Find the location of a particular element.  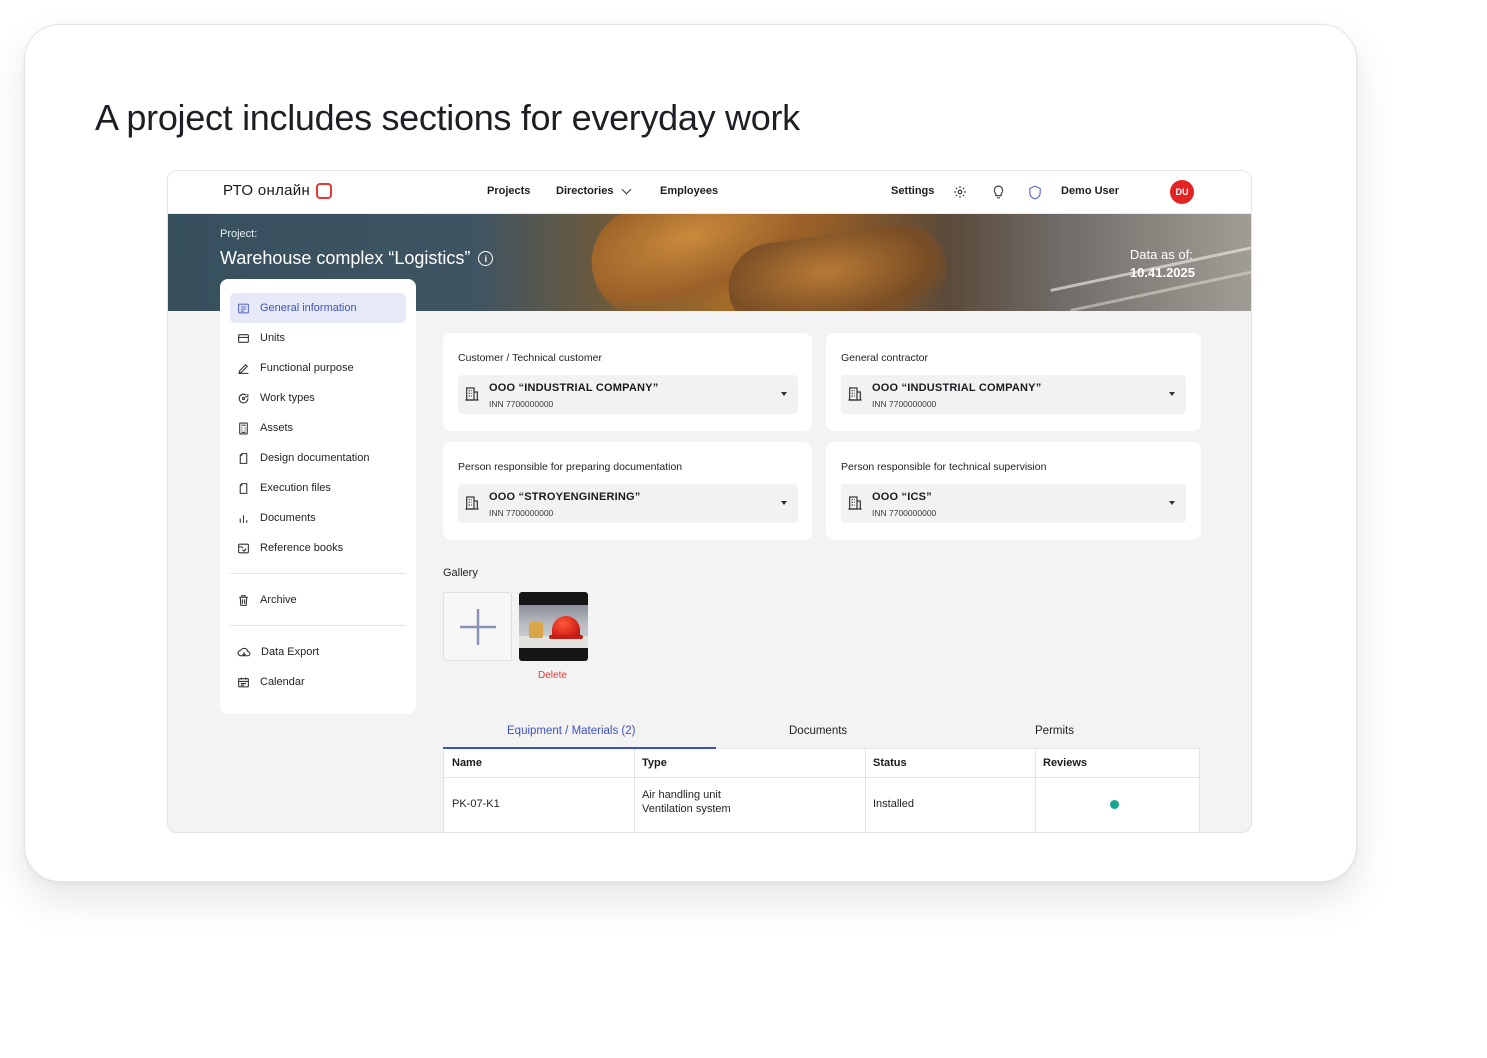

sidebar-divider is located at coordinates (318, 573).